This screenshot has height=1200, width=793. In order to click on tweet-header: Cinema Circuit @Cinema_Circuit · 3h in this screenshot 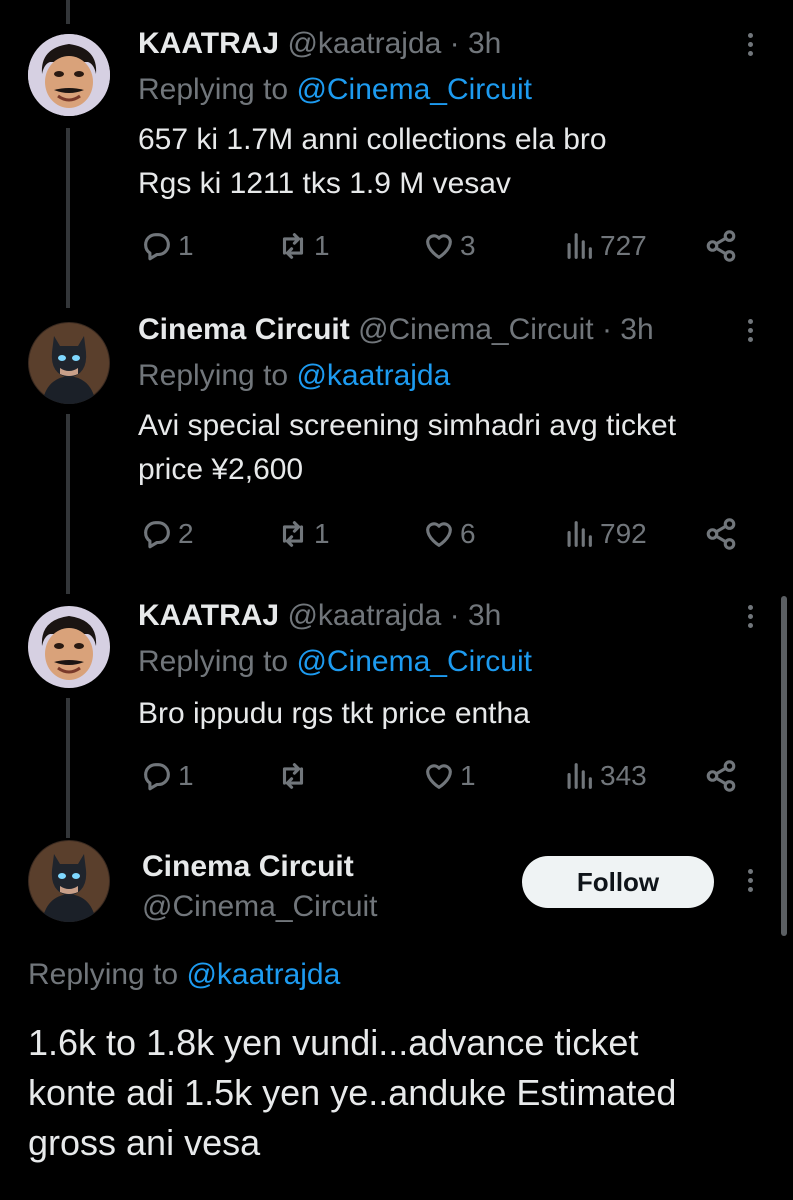, I will do `click(396, 330)`.